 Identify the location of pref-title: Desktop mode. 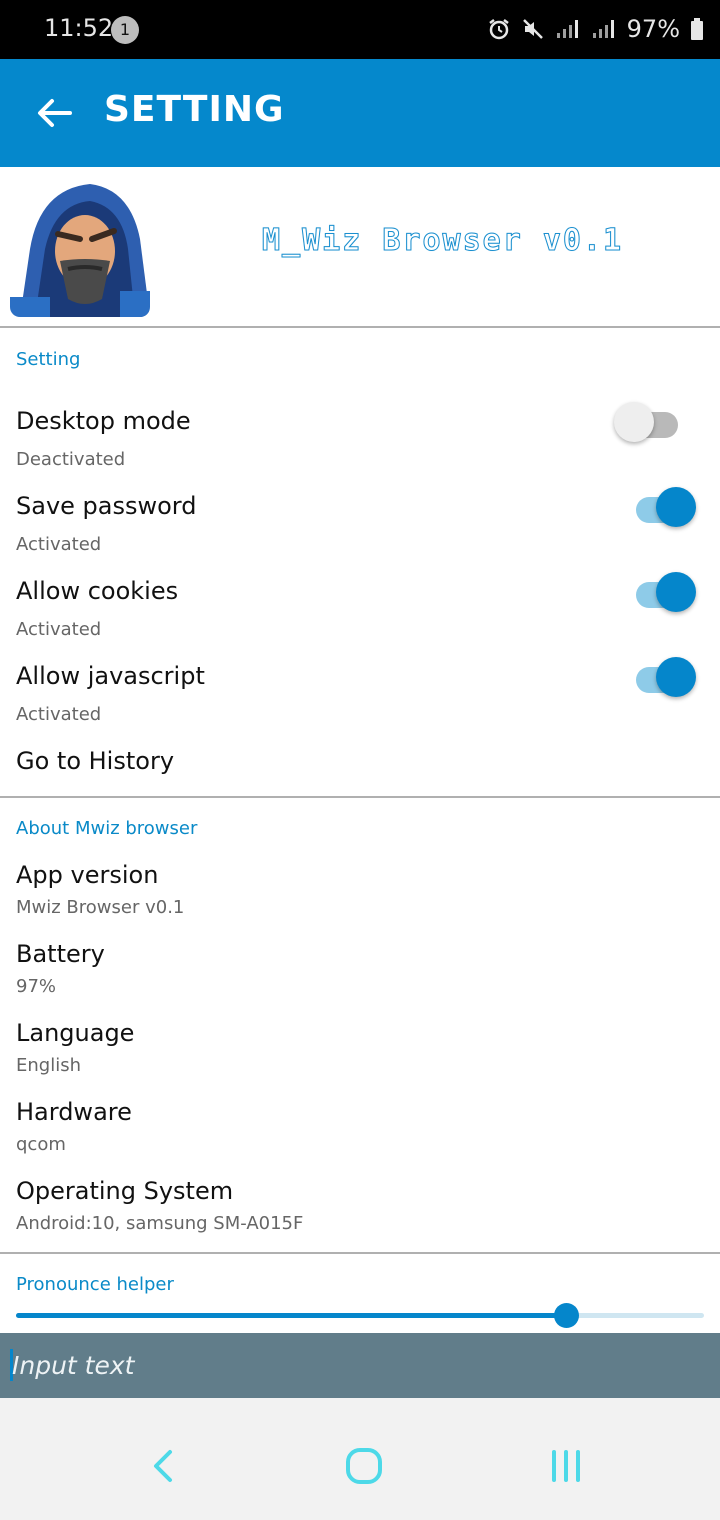
(103, 421).